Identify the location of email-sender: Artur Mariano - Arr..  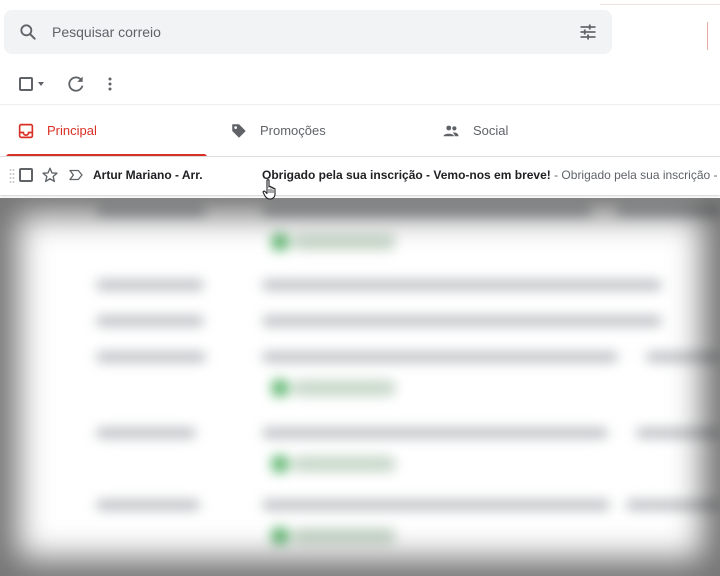
(148, 175).